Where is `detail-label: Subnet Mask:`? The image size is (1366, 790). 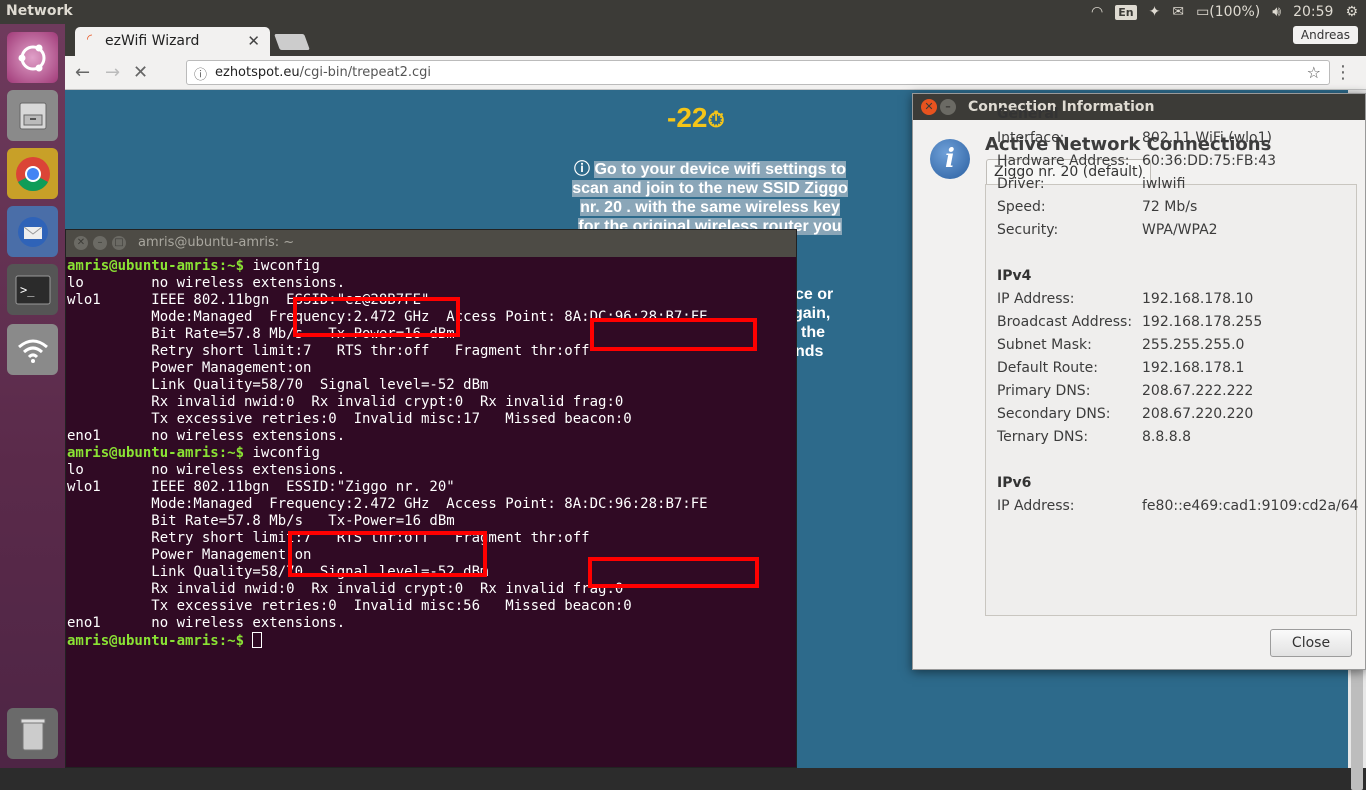 detail-label: Subnet Mask: is located at coordinates (1044, 345).